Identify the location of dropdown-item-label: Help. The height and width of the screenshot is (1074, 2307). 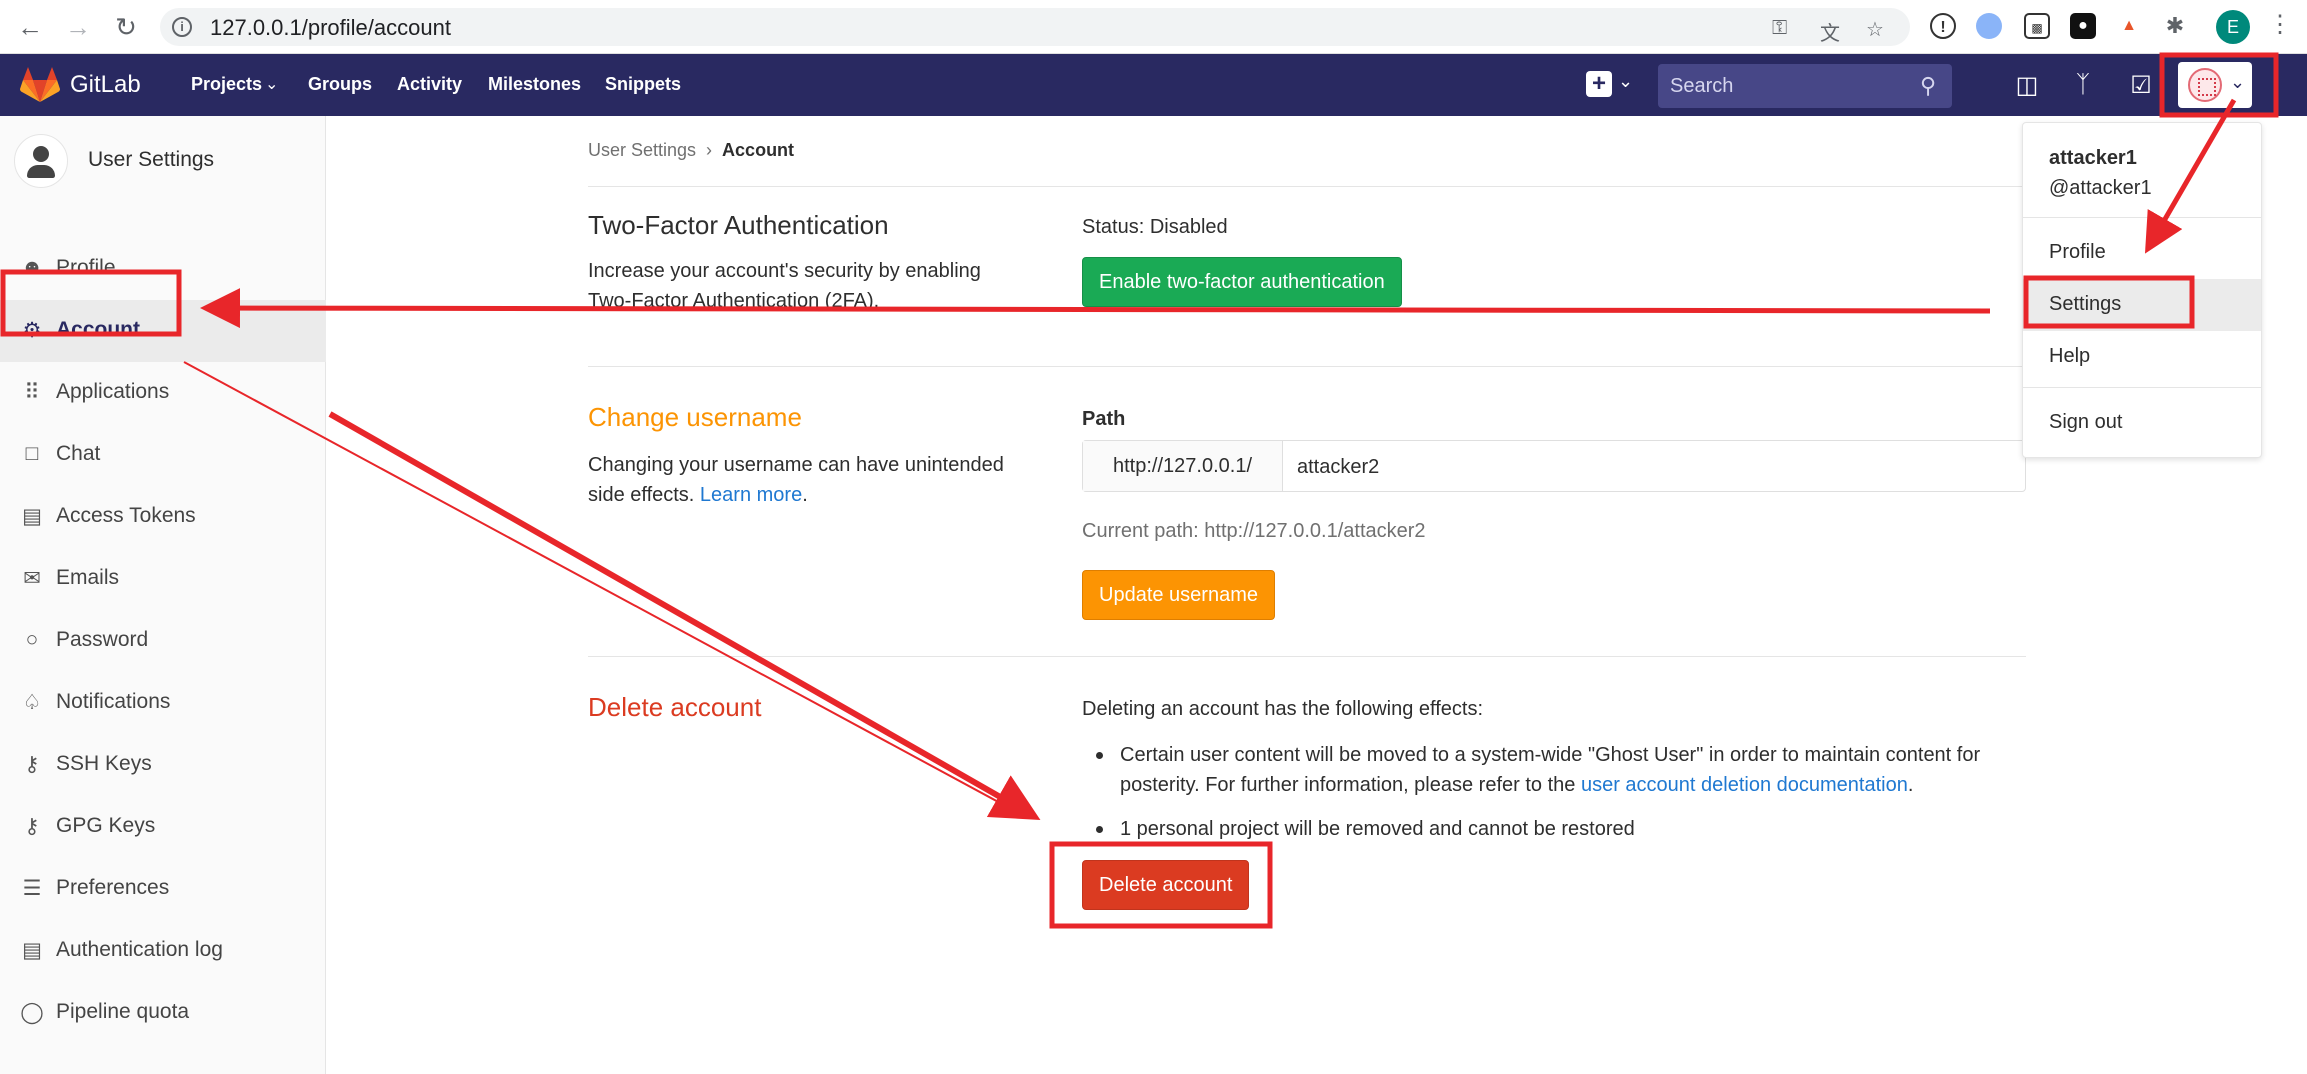
(2070, 356).